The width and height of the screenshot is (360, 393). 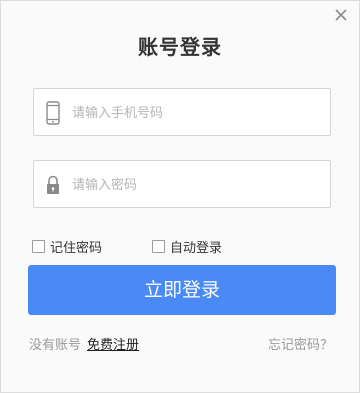 I want to click on no-account-text: 没有账号, so click(x=55, y=345).